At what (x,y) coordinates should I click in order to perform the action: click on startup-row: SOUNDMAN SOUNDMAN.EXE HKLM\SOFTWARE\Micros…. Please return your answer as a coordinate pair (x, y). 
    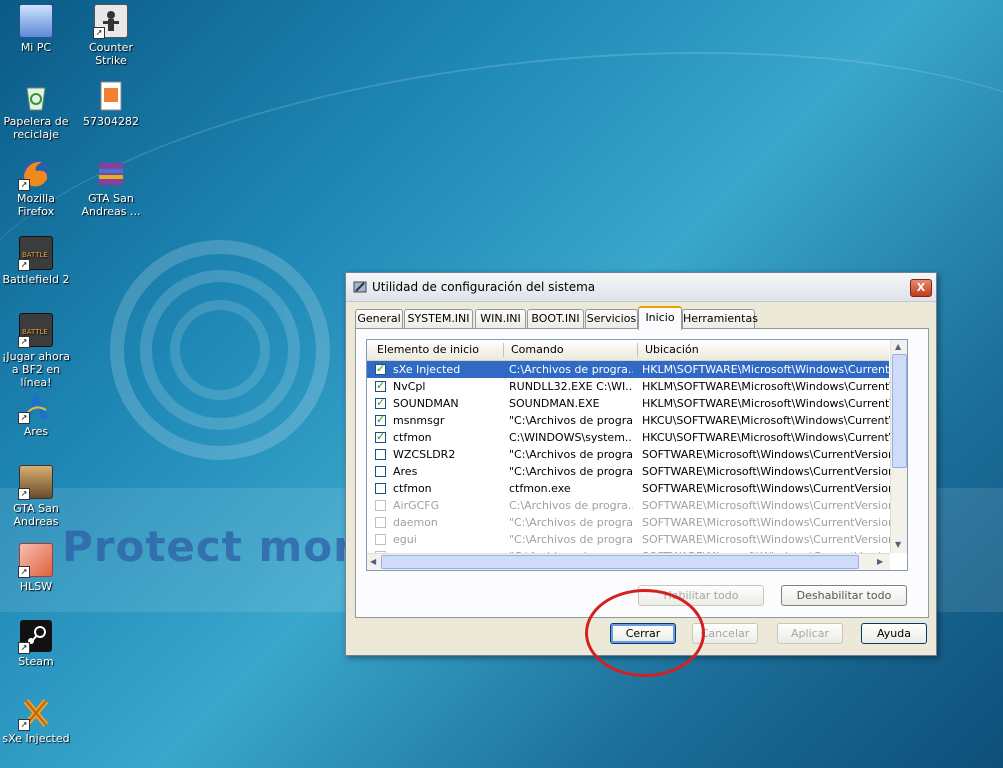
    Looking at the image, I should click on (628, 403).